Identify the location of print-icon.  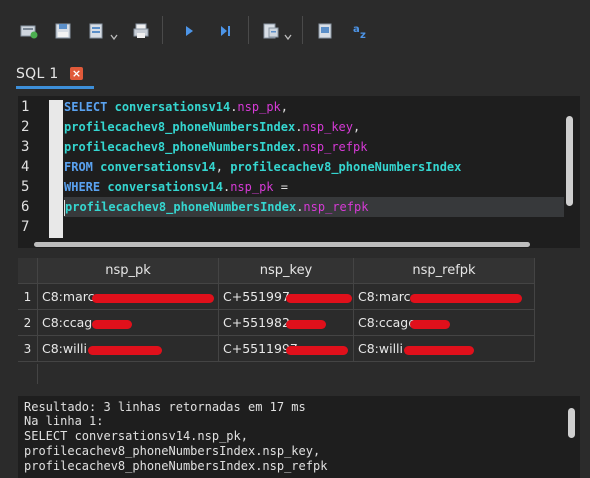
(141, 31).